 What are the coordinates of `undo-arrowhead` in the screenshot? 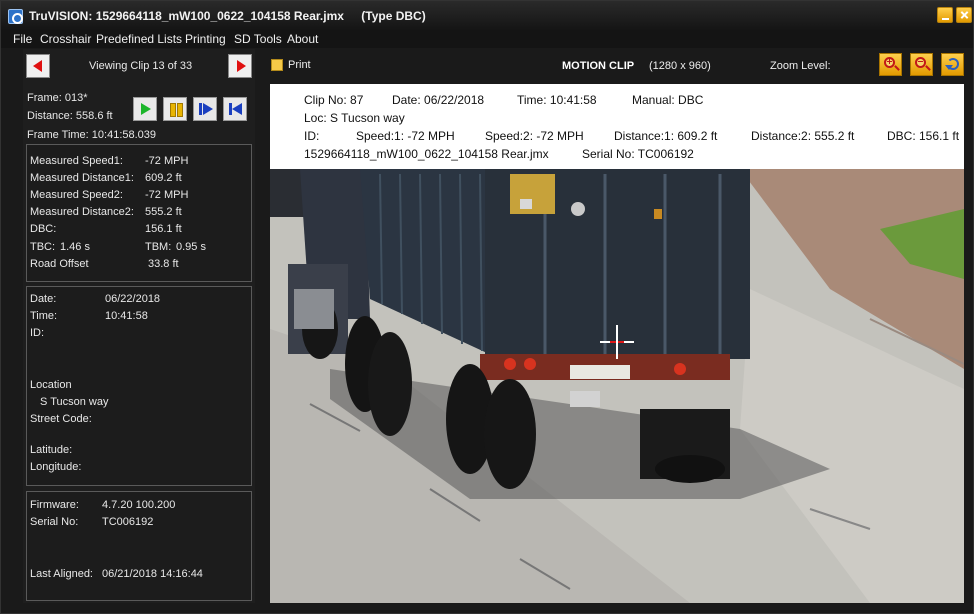 It's located at (949, 67).